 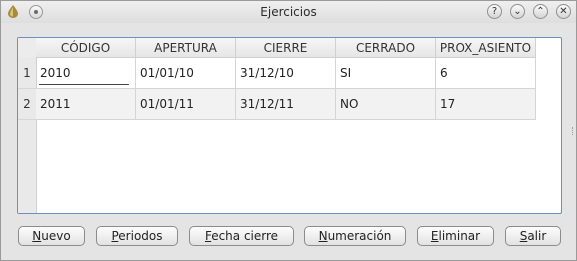 I want to click on button-label: umeración, so click(x=359, y=236).